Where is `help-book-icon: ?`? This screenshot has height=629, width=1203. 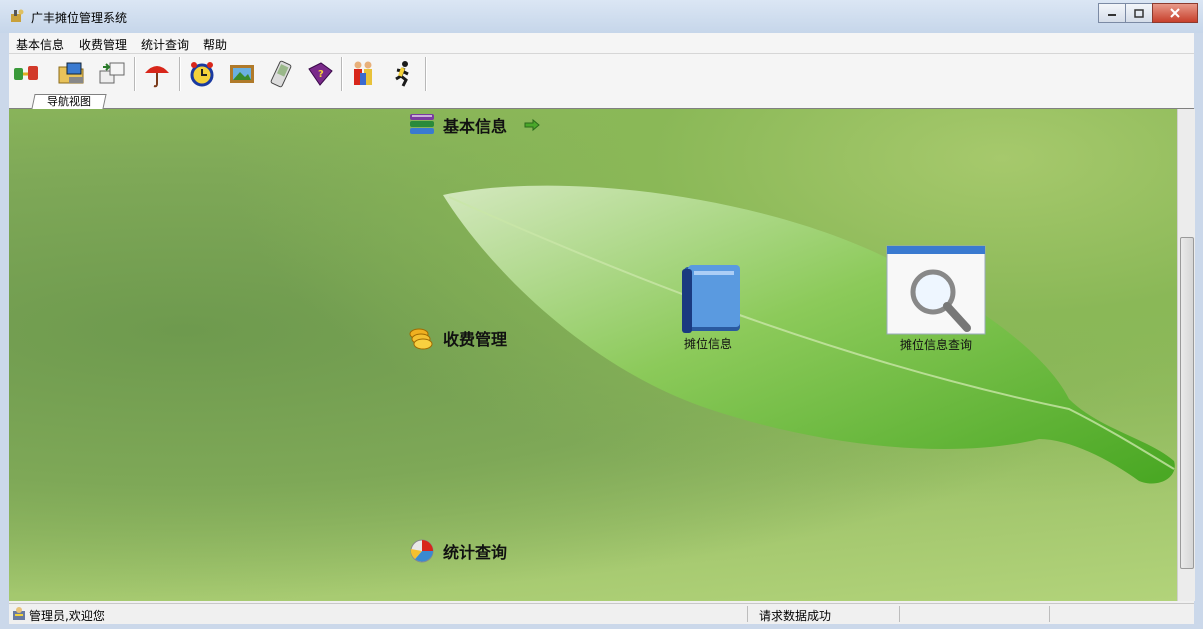 help-book-icon: ? is located at coordinates (320, 74).